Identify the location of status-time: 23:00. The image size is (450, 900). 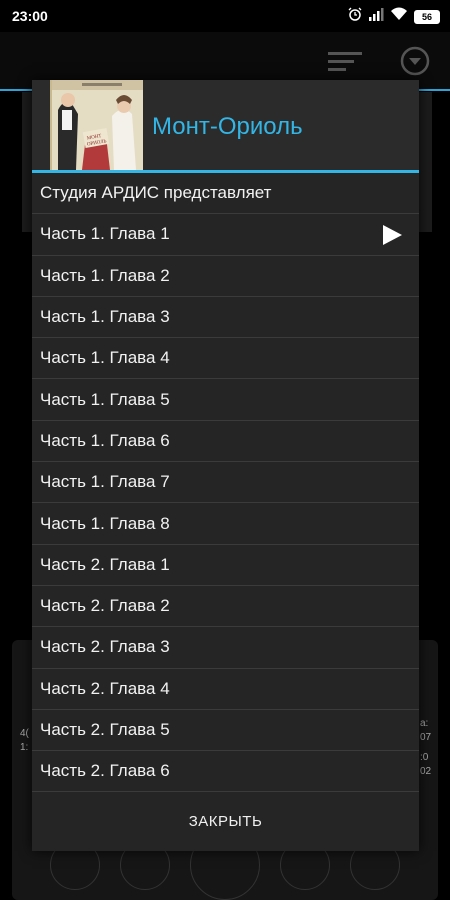
(30, 16).